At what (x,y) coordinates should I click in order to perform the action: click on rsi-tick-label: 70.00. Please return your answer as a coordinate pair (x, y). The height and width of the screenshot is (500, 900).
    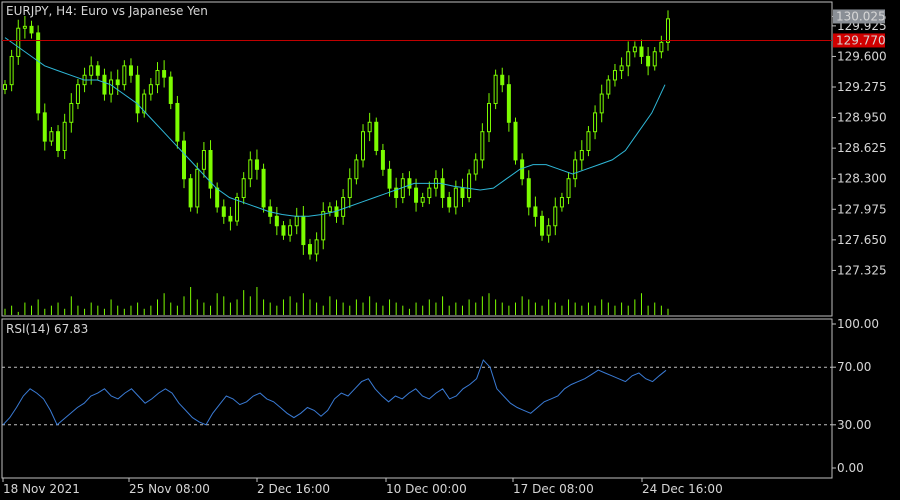
    Looking at the image, I should click on (854, 367).